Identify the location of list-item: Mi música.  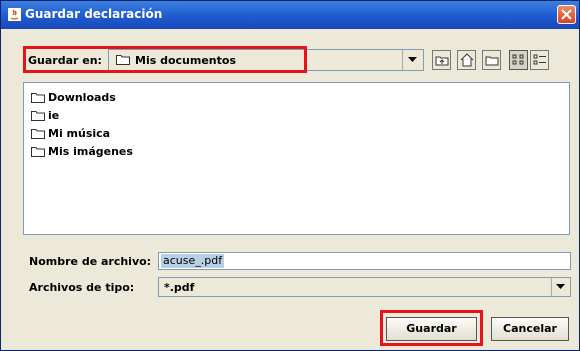
(131, 133).